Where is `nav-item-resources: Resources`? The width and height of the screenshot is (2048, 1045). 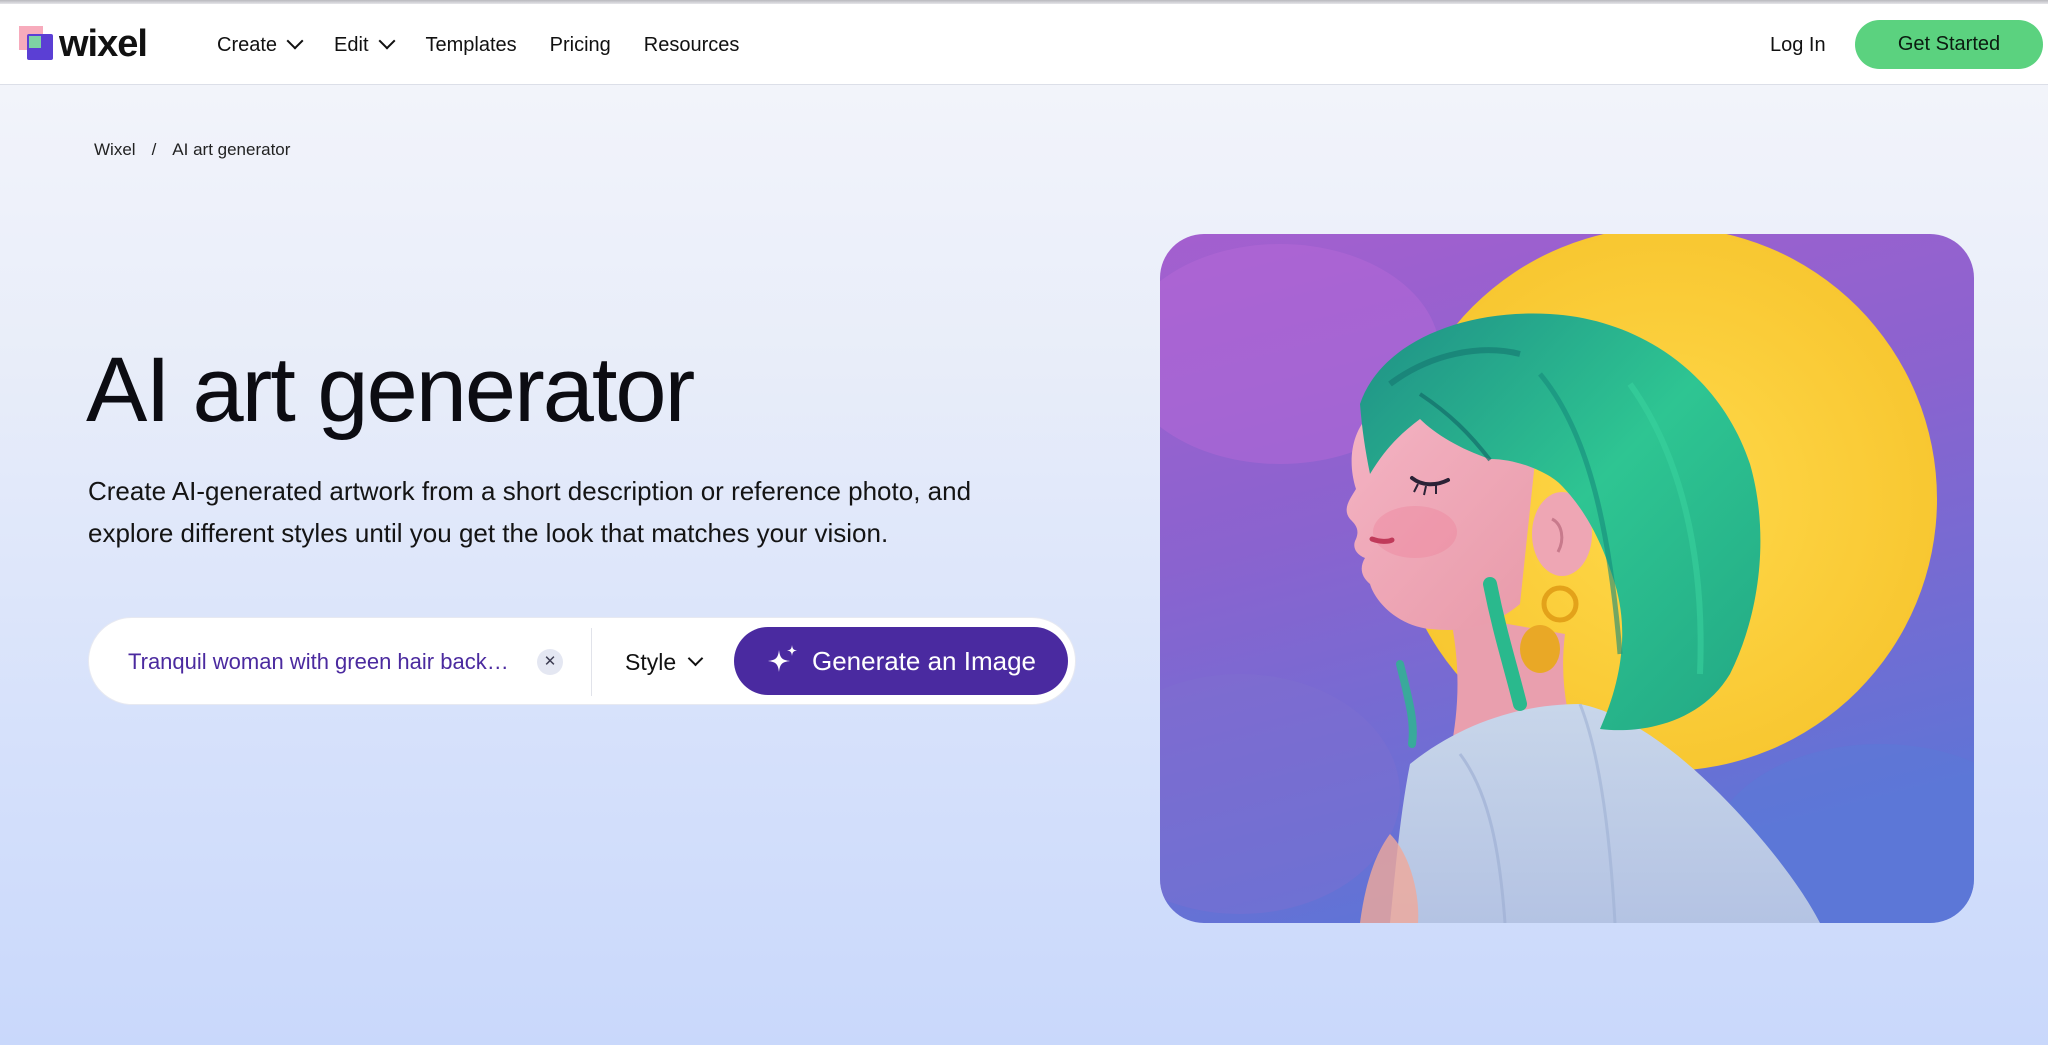
nav-item-resources: Resources is located at coordinates (692, 45).